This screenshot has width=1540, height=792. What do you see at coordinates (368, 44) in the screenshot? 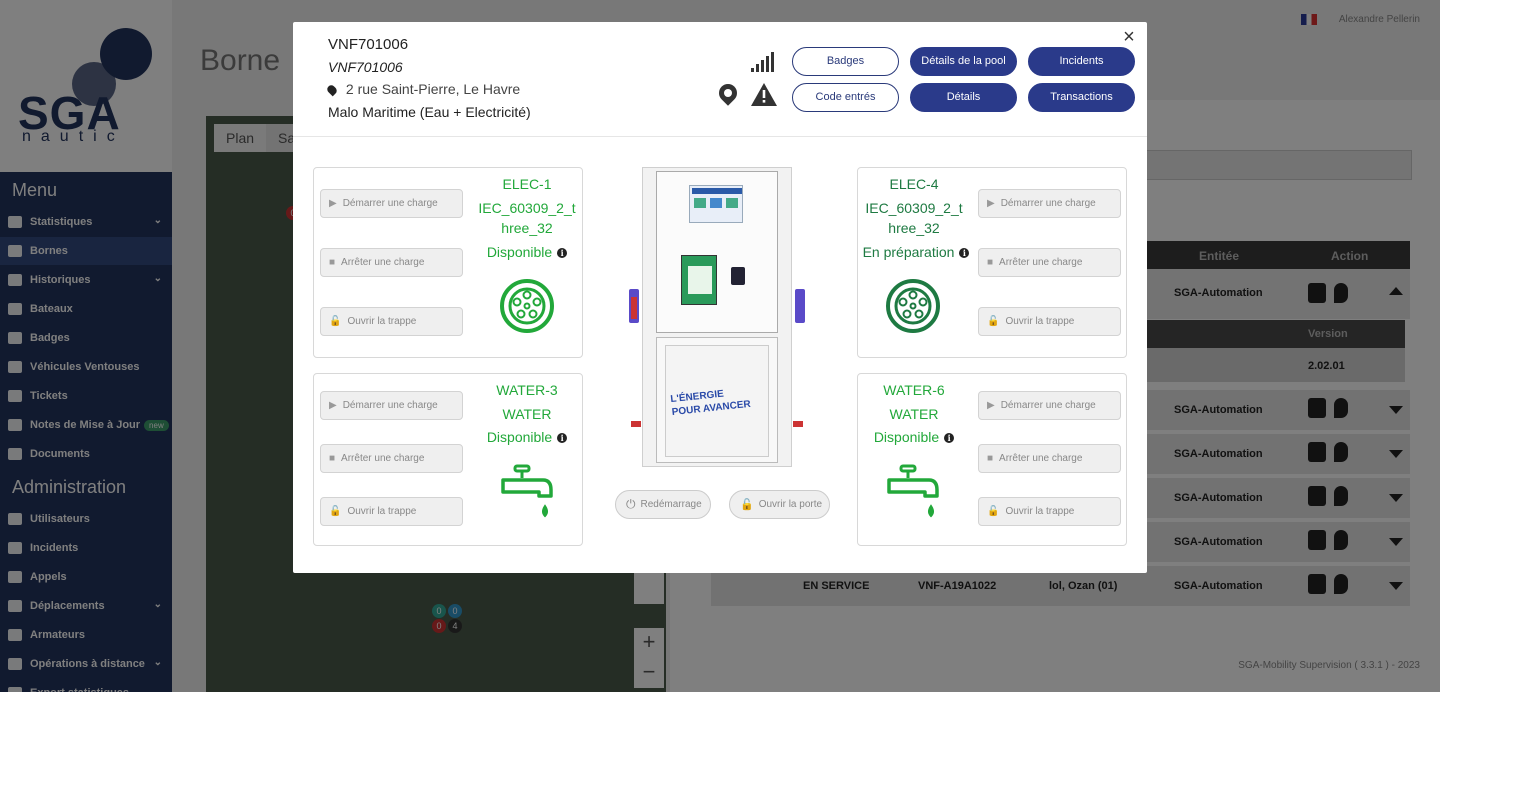
I see `station-title: VNF701006` at bounding box center [368, 44].